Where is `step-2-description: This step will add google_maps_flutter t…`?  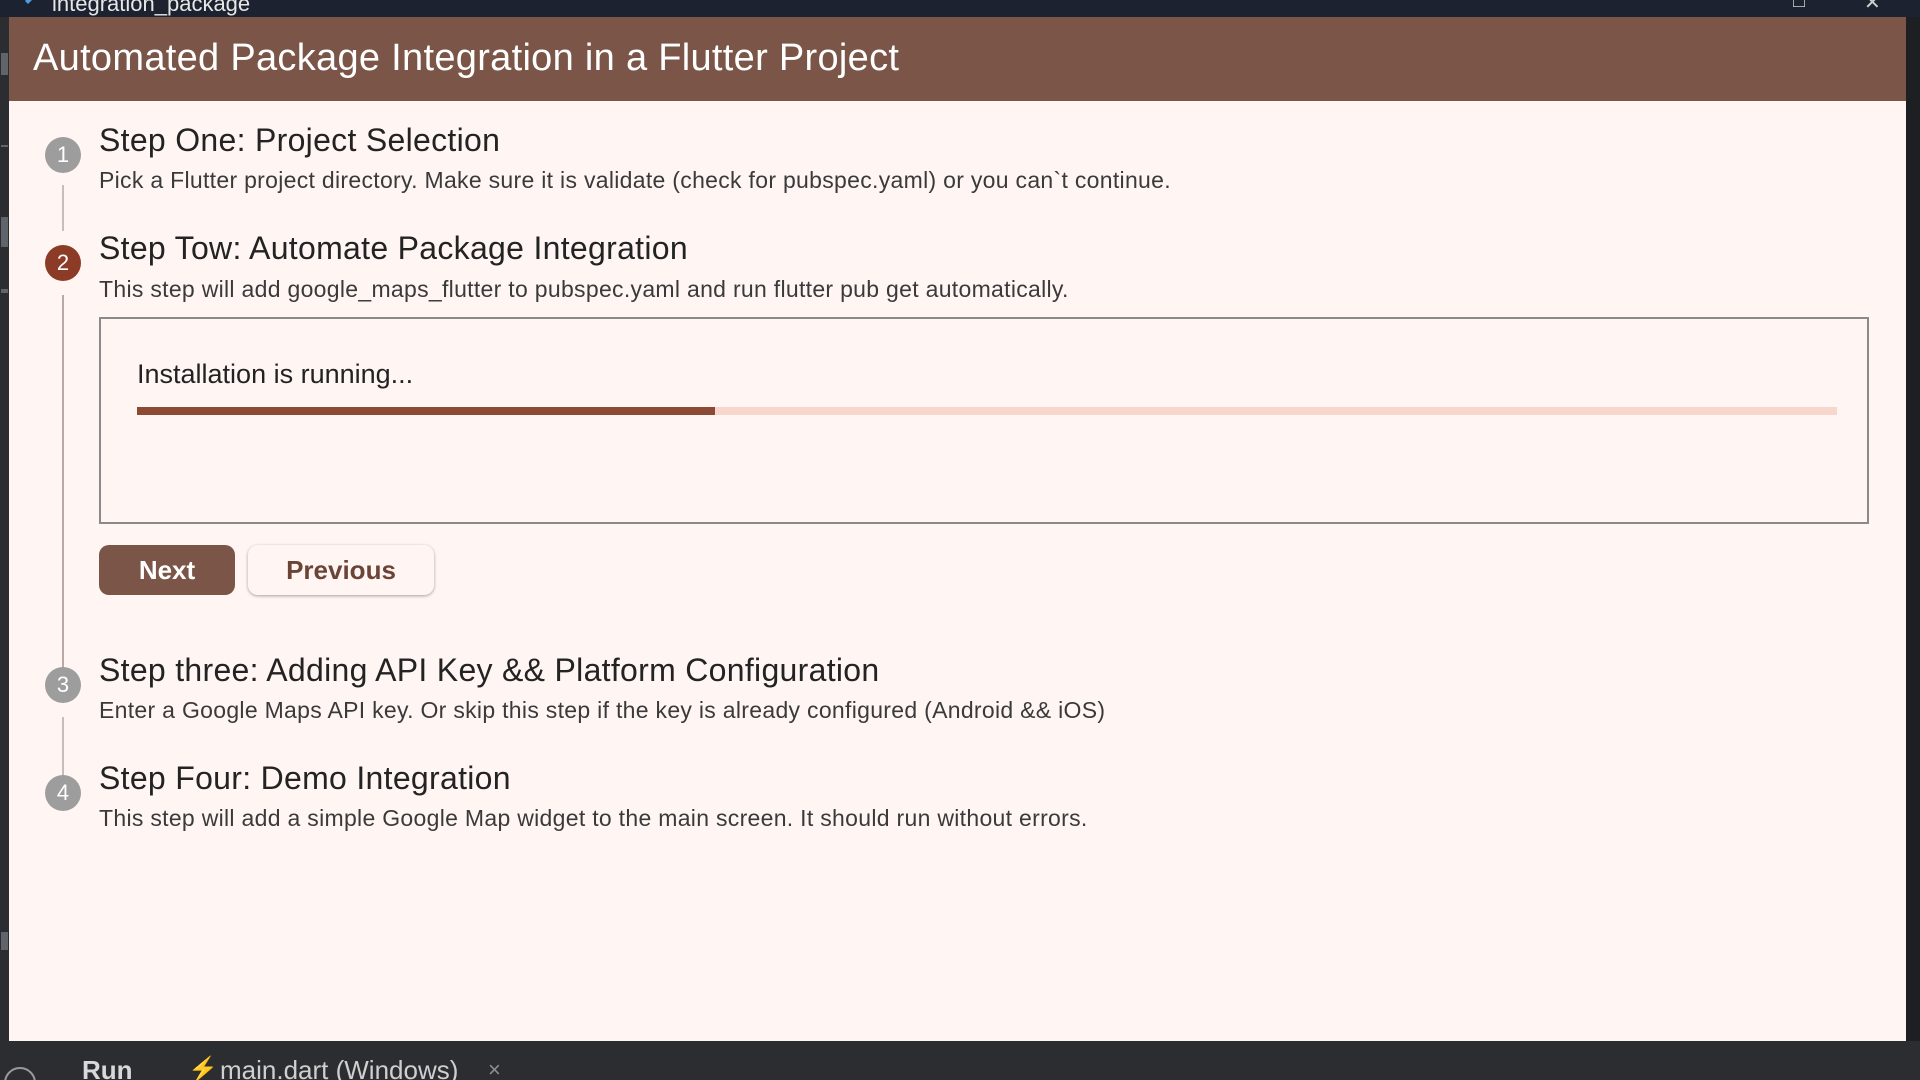
step-2-description: This step will add google_maps_flutter t… is located at coordinates (584, 289).